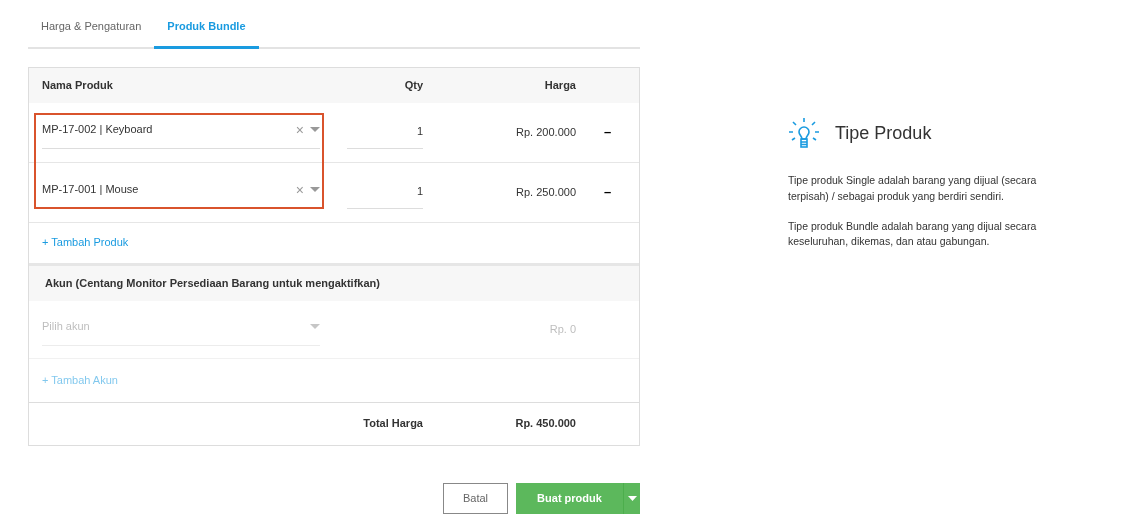 The height and width of the screenshot is (521, 1123). What do you see at coordinates (212, 283) in the screenshot?
I see `section-heading: Akun (Centang Monitor Persediaan Barang untuk mengaktifkan)` at bounding box center [212, 283].